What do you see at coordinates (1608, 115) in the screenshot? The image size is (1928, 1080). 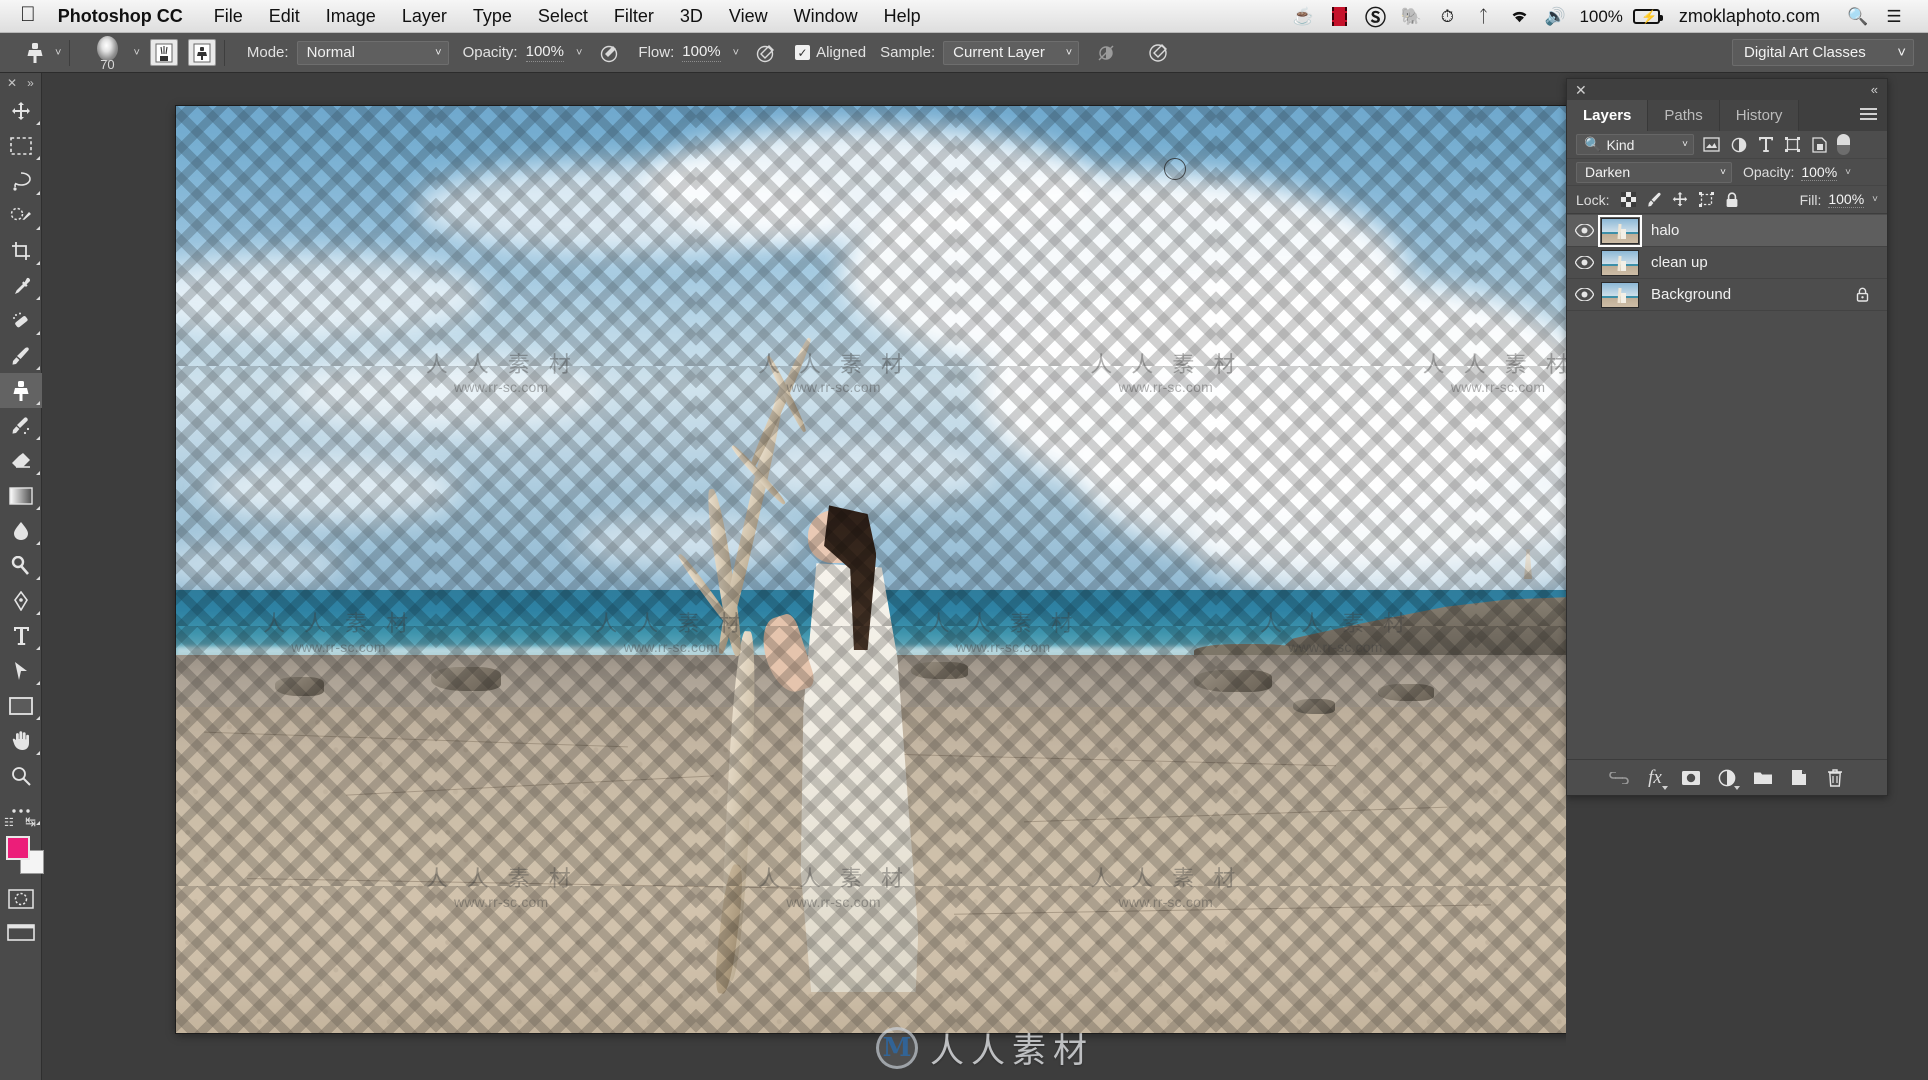 I see `tab-layers: Layers` at bounding box center [1608, 115].